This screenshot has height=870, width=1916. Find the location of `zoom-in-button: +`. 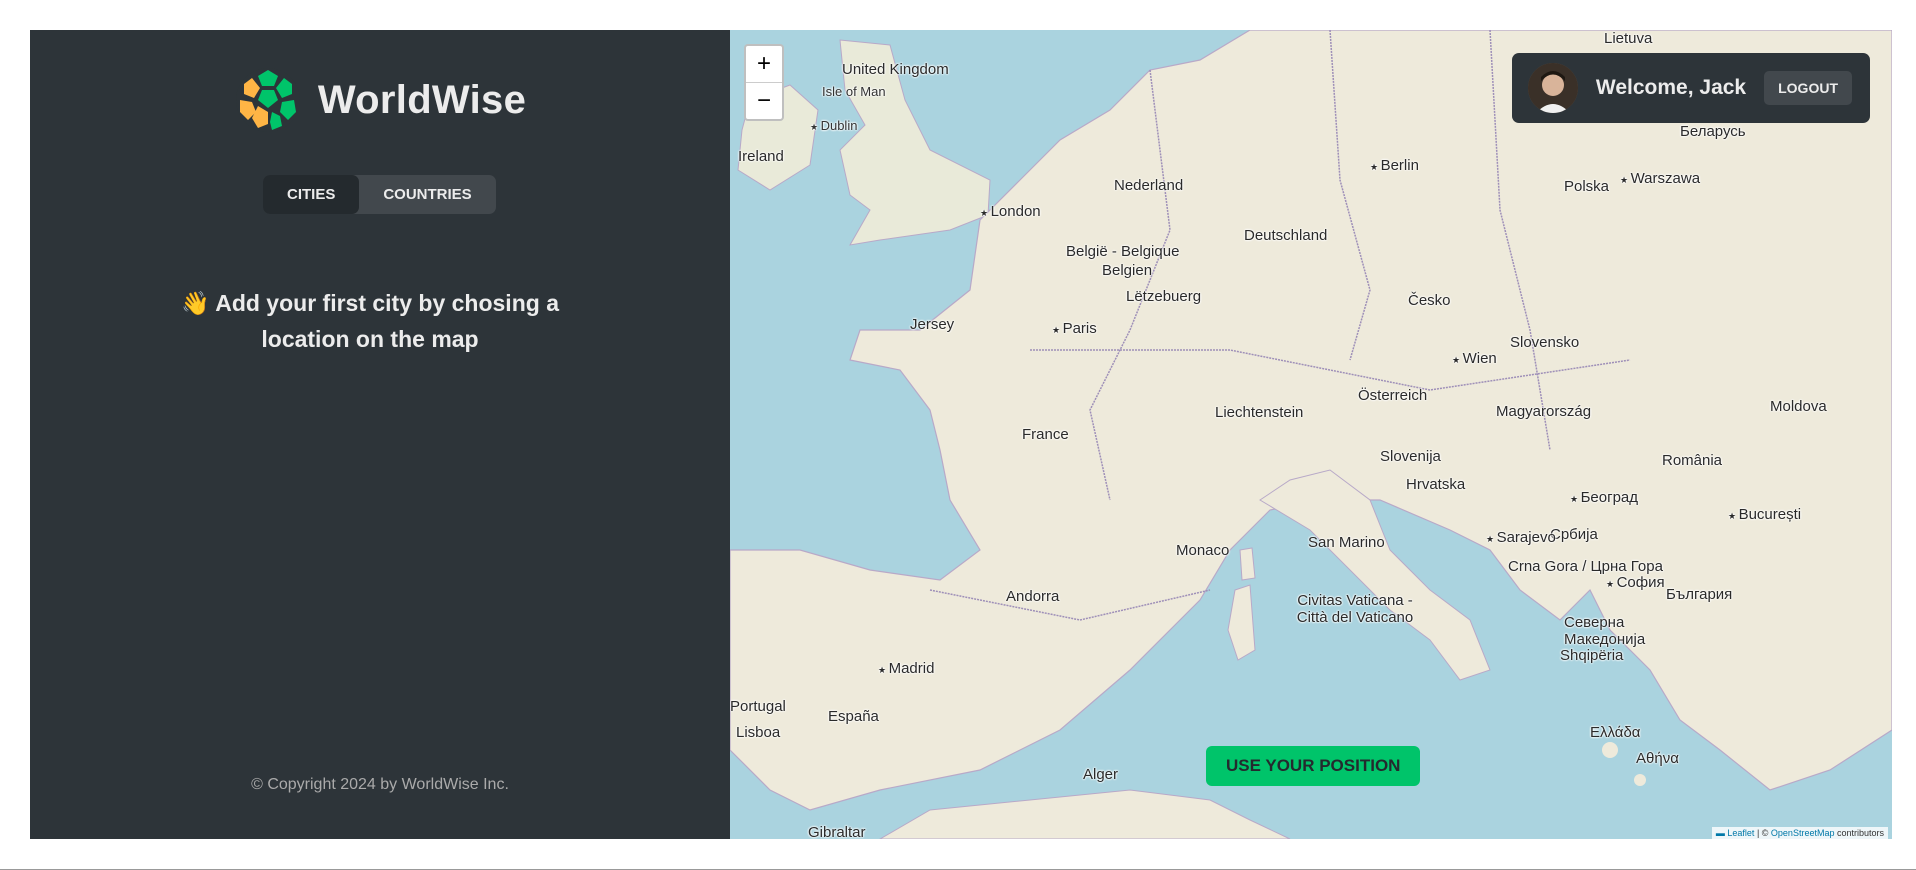

zoom-in-button: + is located at coordinates (764, 64).